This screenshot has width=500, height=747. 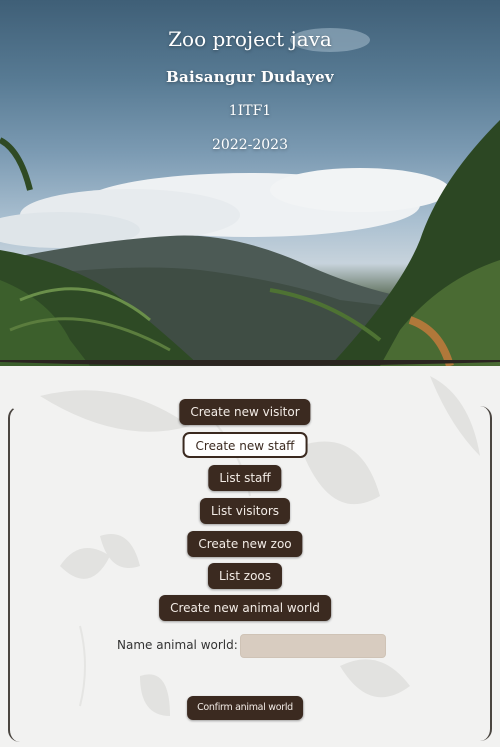 What do you see at coordinates (245, 576) in the screenshot?
I see `list-zoos-button: List zoos` at bounding box center [245, 576].